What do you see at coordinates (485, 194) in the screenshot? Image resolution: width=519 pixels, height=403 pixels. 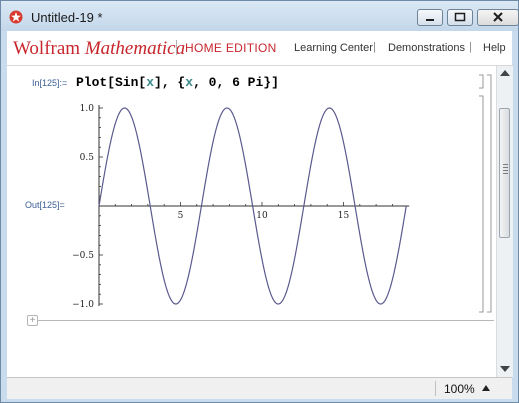 I see `cell-bracket` at bounding box center [485, 194].